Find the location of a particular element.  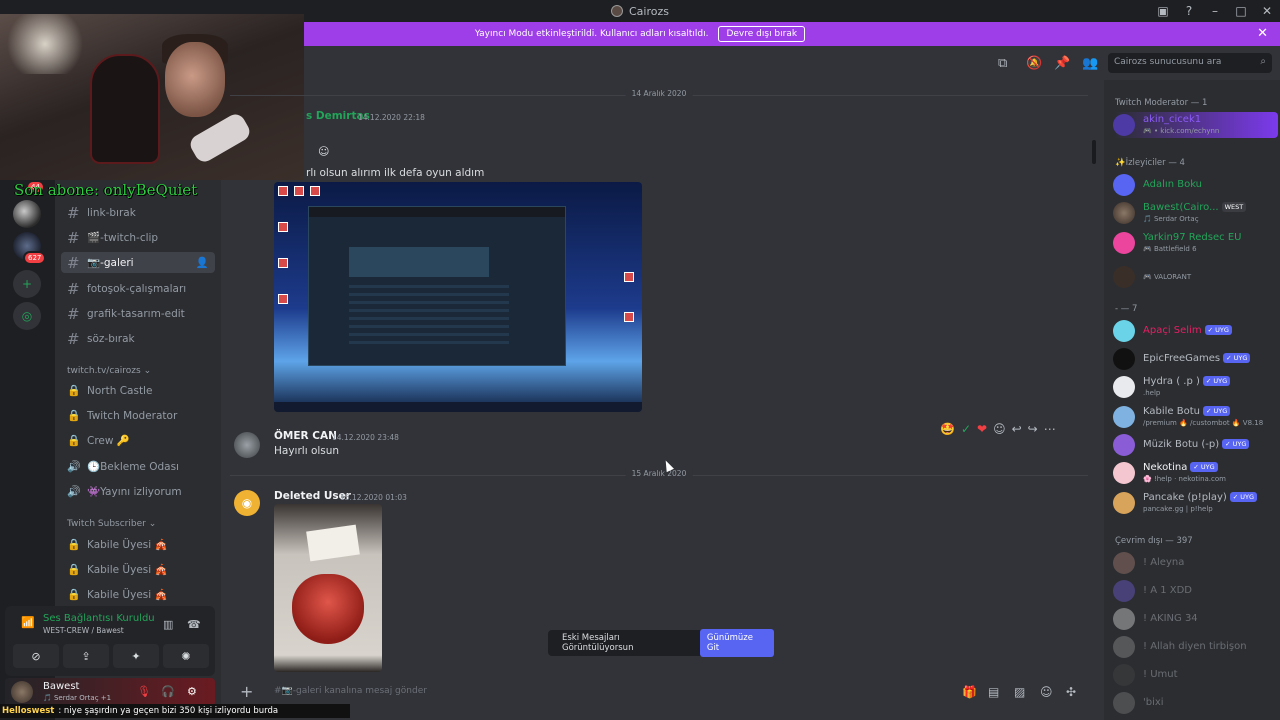

pin-icon: 📌 is located at coordinates (1062, 63).